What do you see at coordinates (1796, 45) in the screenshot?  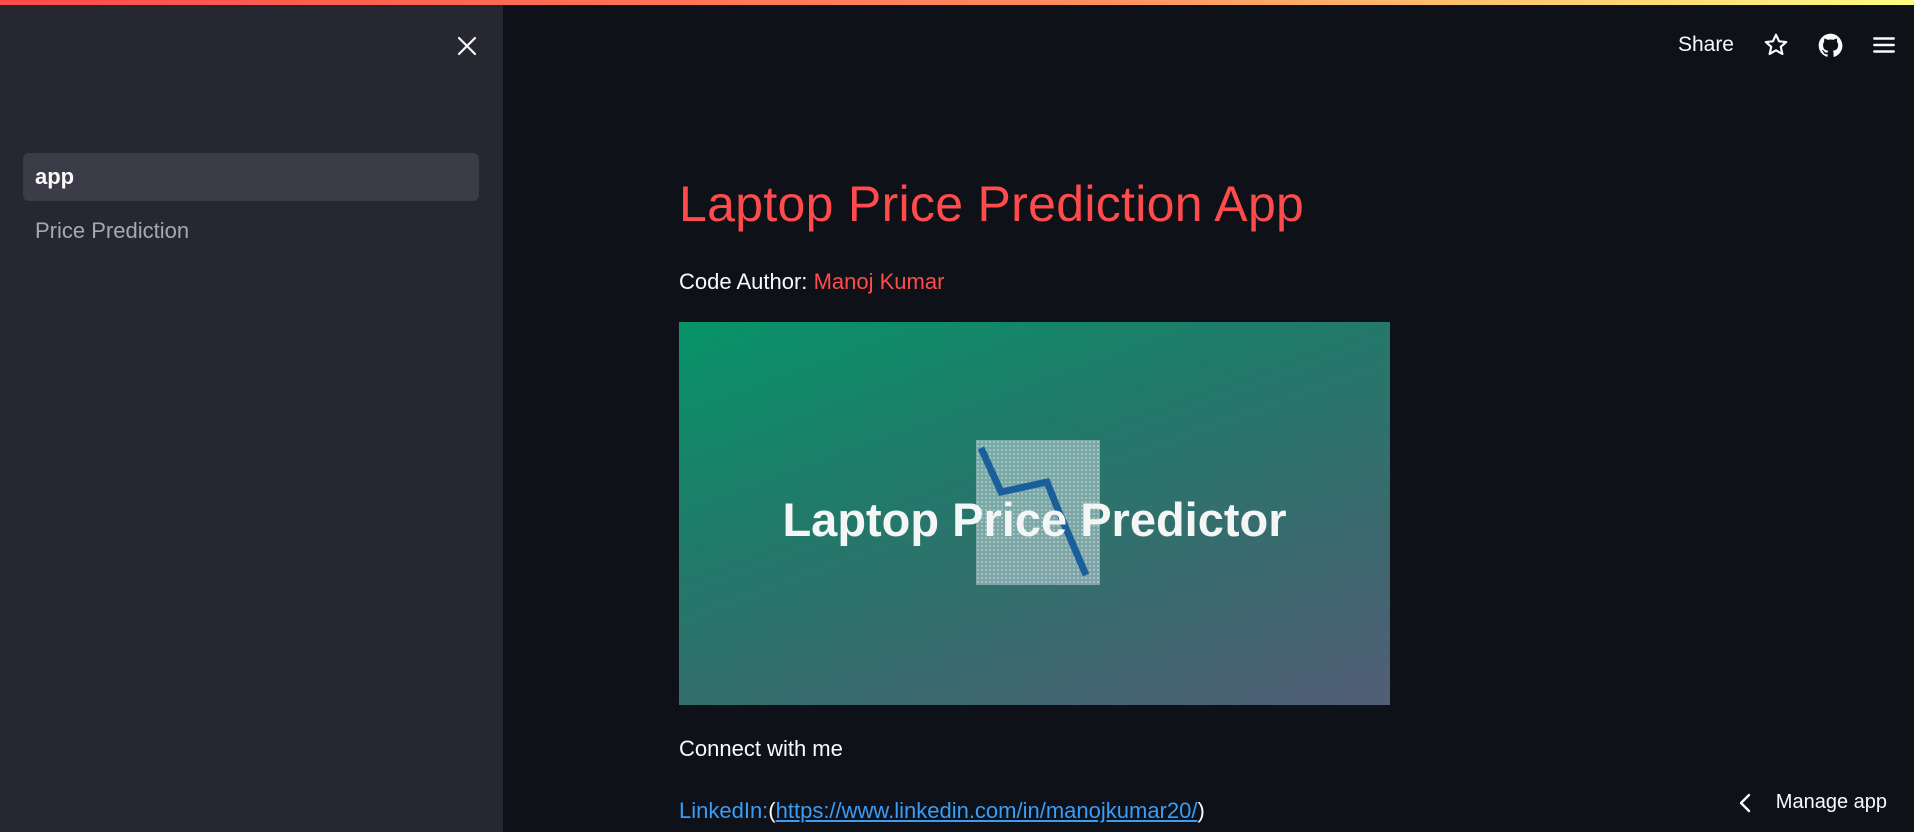 I see `app-toolbar: Share` at bounding box center [1796, 45].